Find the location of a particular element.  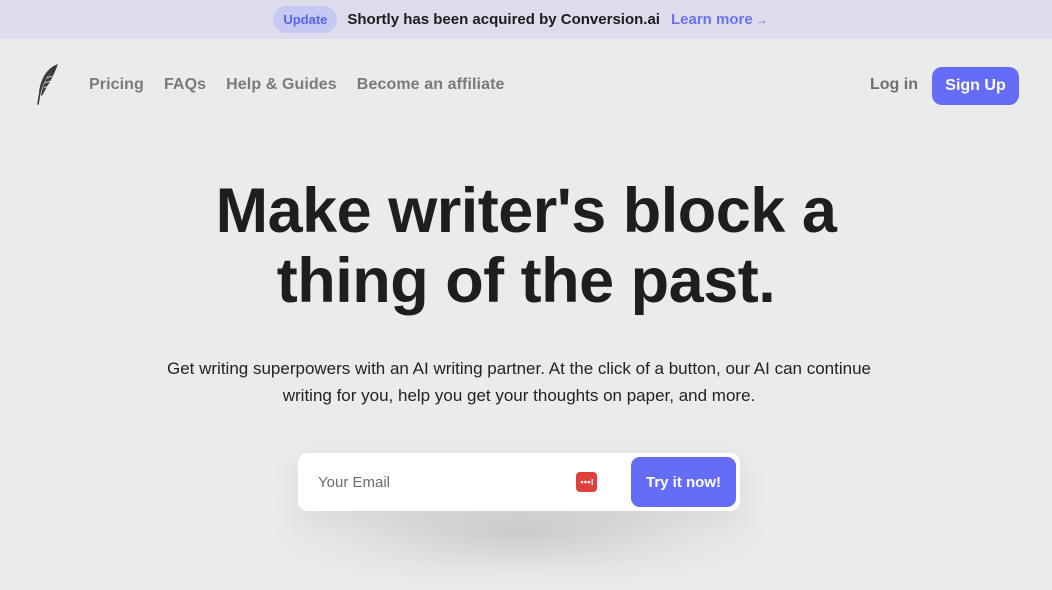

update-badge: Update is located at coordinates (305, 19).